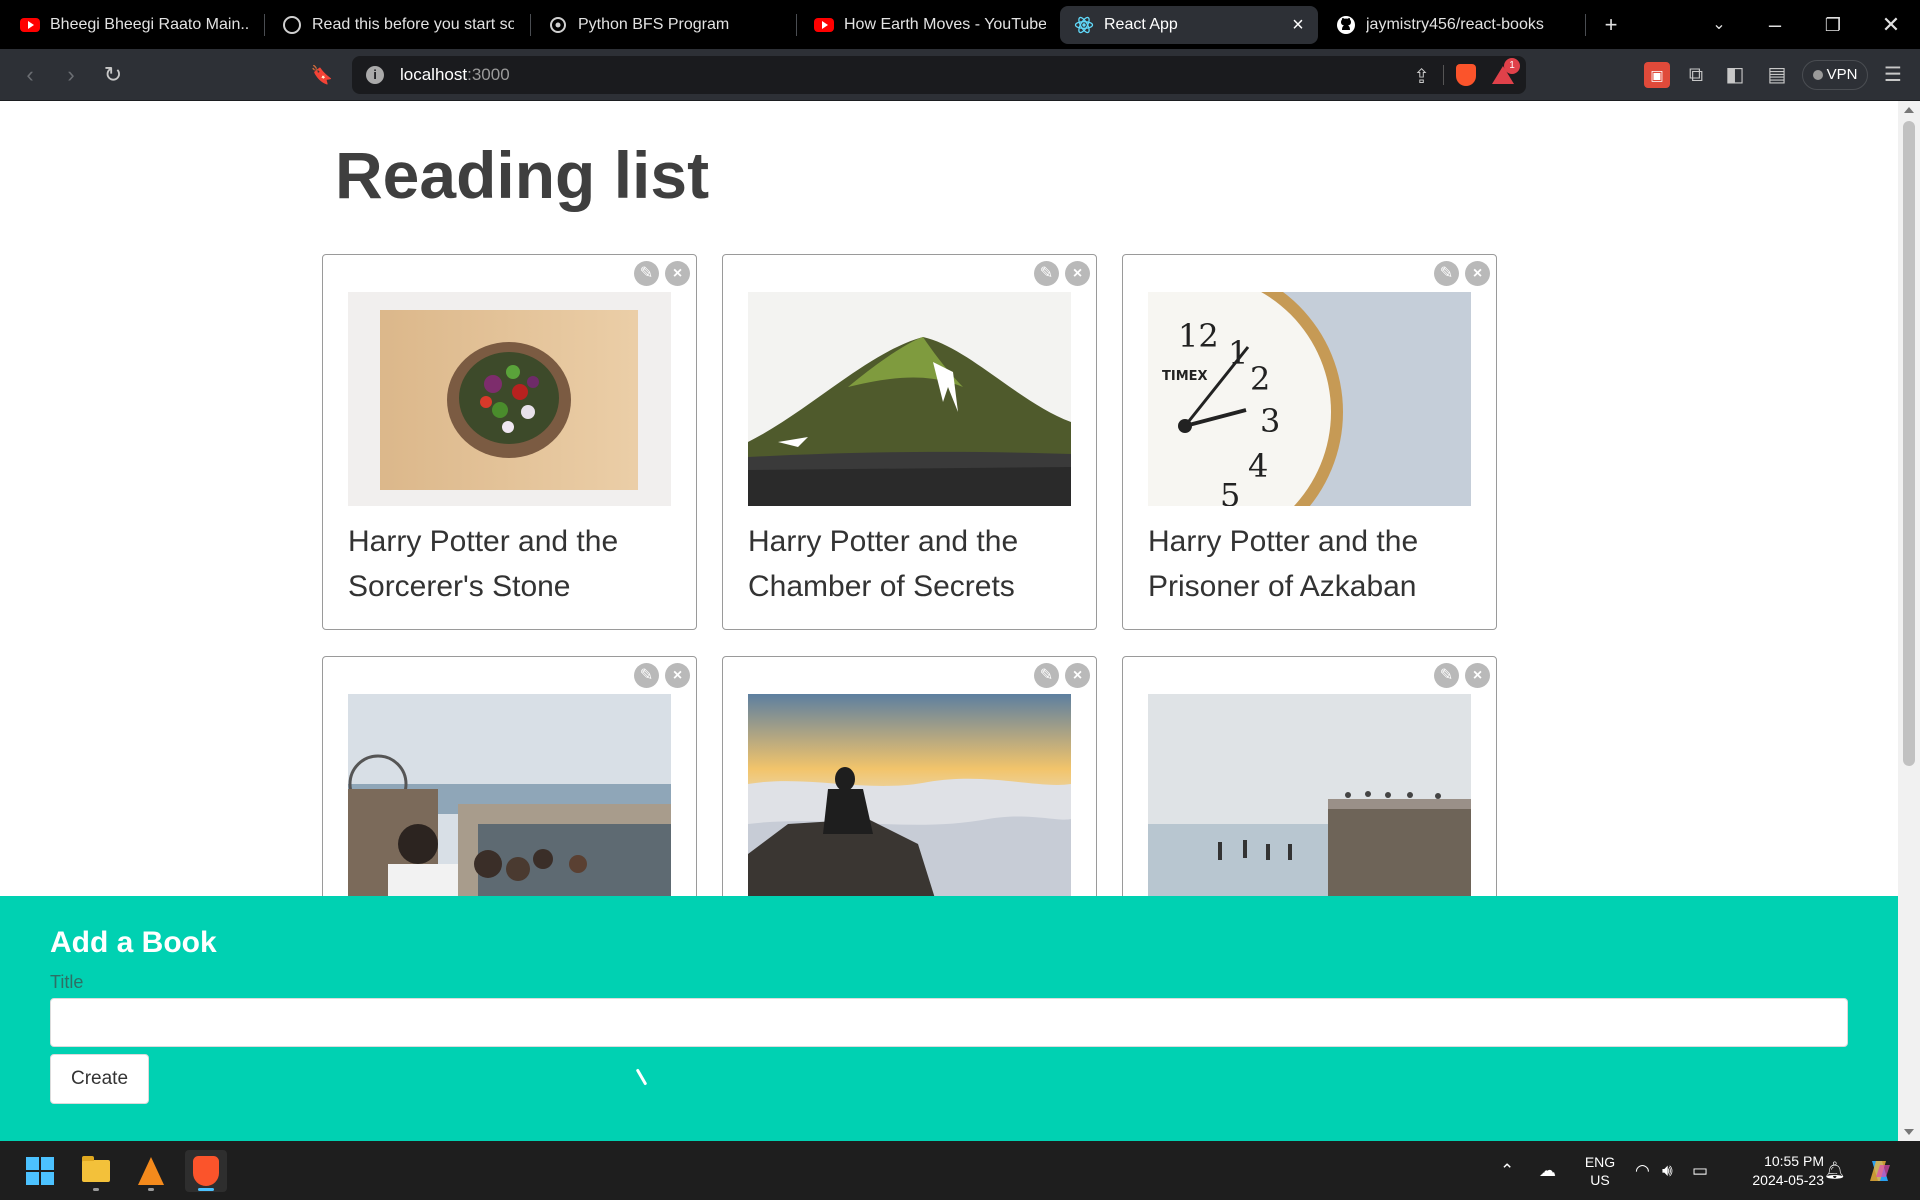 The height and width of the screenshot is (1200, 1920). Describe the element at coordinates (960, 1170) in the screenshot. I see `taskbar: ⌃ ☁ ENG US ◠ 🔊︎ ▭ 10:55 PM 2024-05-23 🔔︎` at that location.